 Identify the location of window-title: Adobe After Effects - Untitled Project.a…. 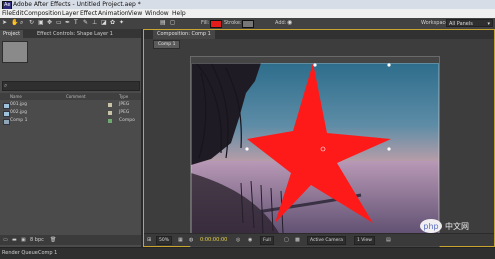
(77, 4).